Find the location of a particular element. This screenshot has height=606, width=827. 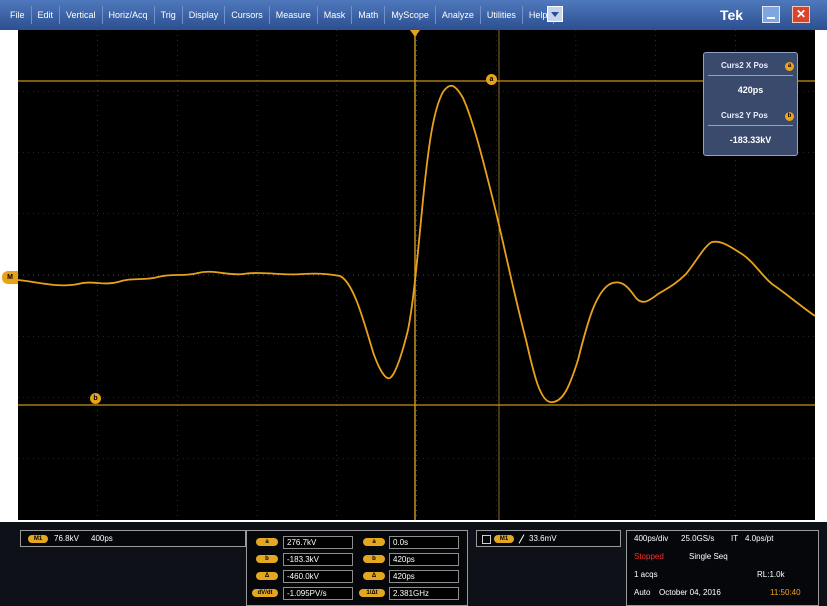

chevron-down-icon is located at coordinates (555, 14).